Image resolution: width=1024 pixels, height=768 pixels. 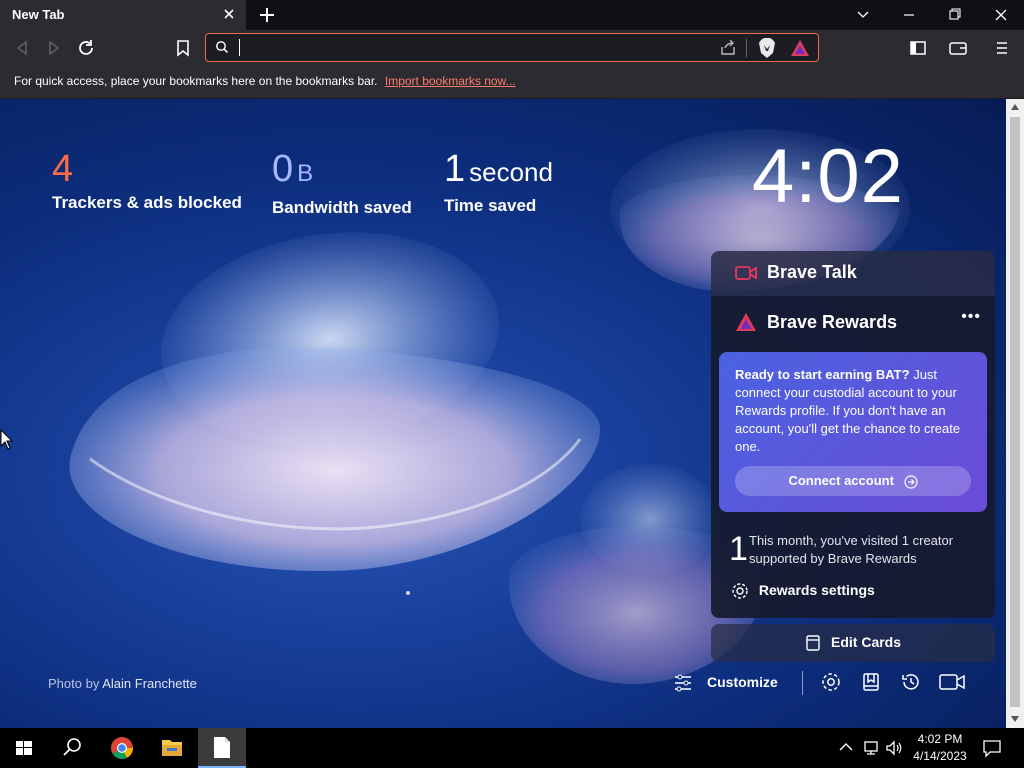 I want to click on windows-taskbar: 4:02 PM 4/14/2023, so click(x=512, y=748).